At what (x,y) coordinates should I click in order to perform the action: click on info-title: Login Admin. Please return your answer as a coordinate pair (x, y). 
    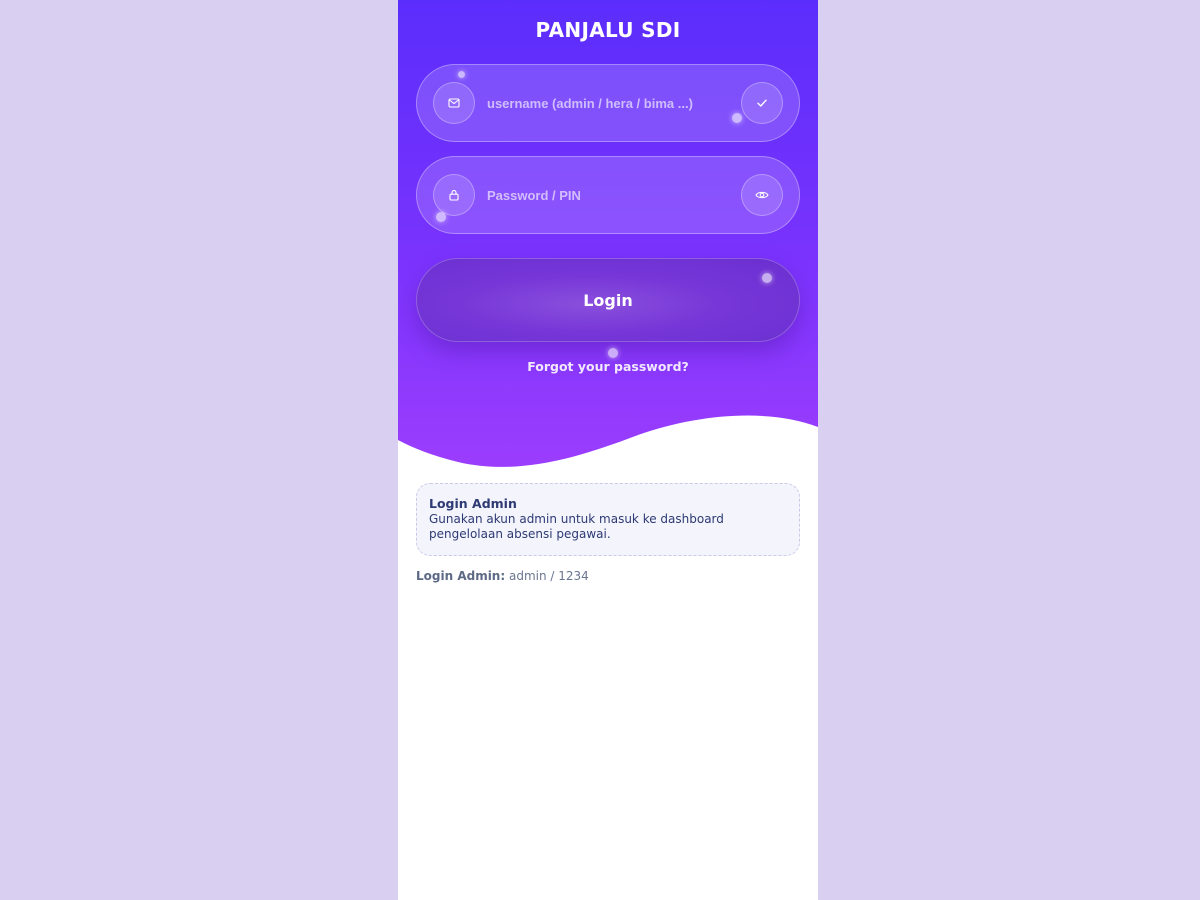
    Looking at the image, I should click on (473, 503).